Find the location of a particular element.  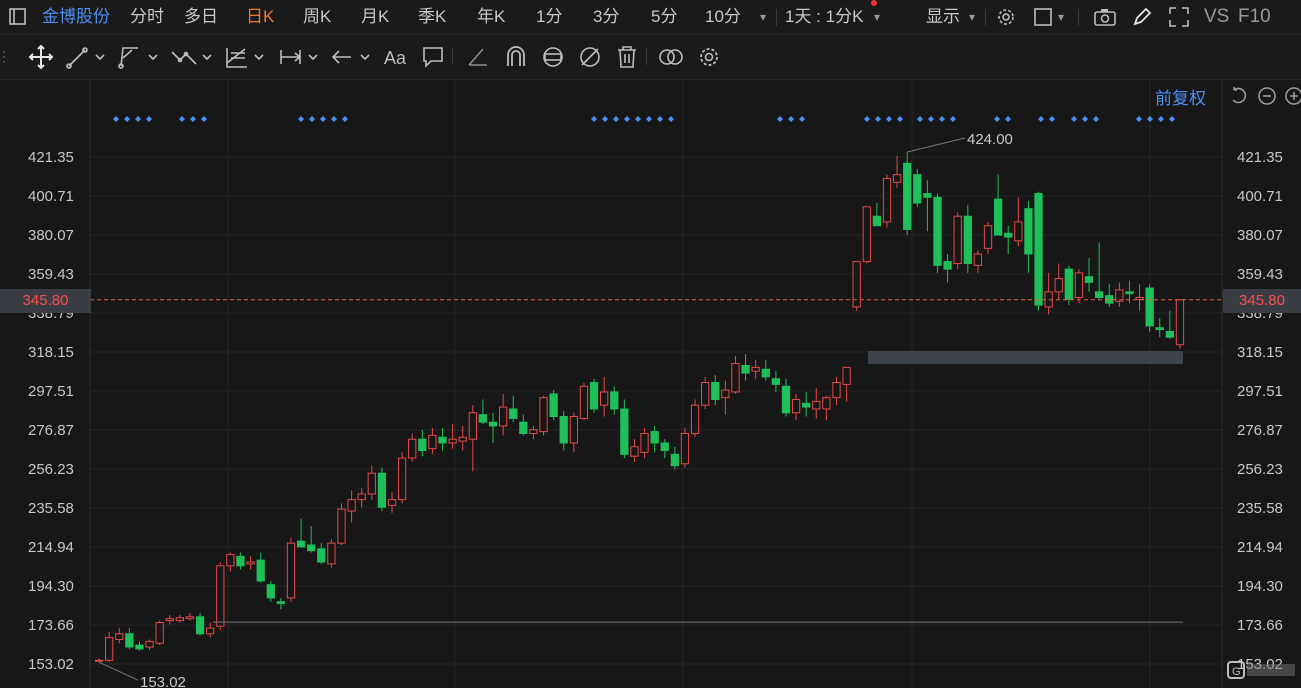

hide-drawing-icon is located at coordinates (590, 57).